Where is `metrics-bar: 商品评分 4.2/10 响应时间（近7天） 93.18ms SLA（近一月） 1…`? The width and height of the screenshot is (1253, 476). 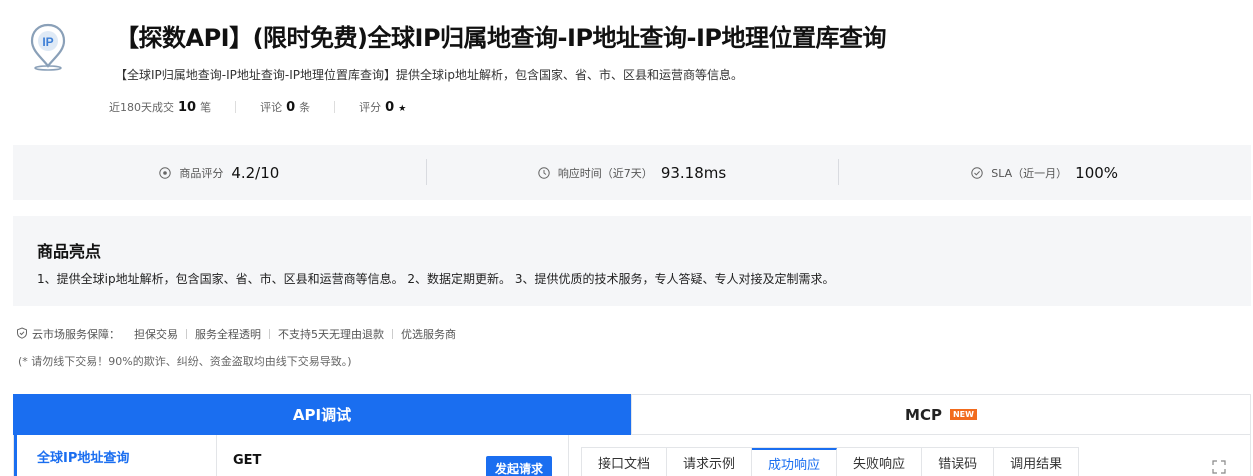 metrics-bar: 商品评分 4.2/10 响应时间（近7天） 93.18ms SLA（近一月） 1… is located at coordinates (632, 172).